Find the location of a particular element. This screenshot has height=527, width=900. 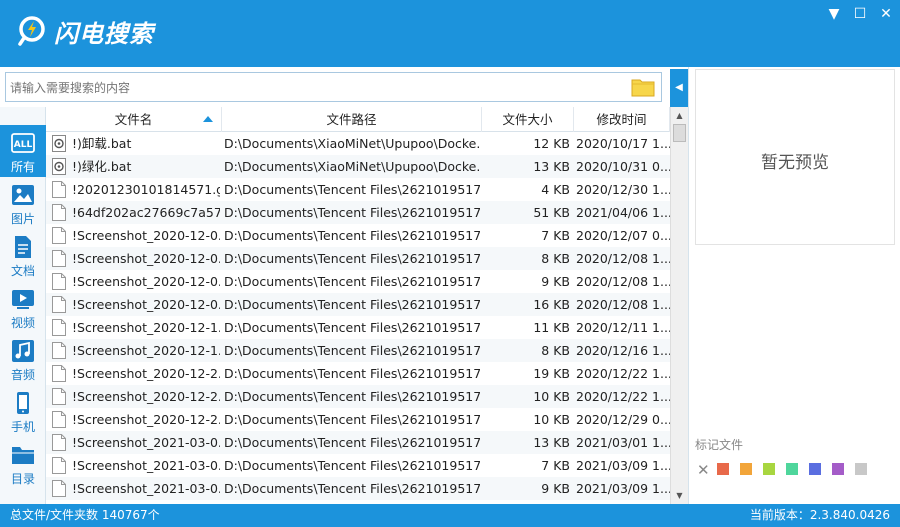

column-header-name: 文件名 is located at coordinates (134, 119).